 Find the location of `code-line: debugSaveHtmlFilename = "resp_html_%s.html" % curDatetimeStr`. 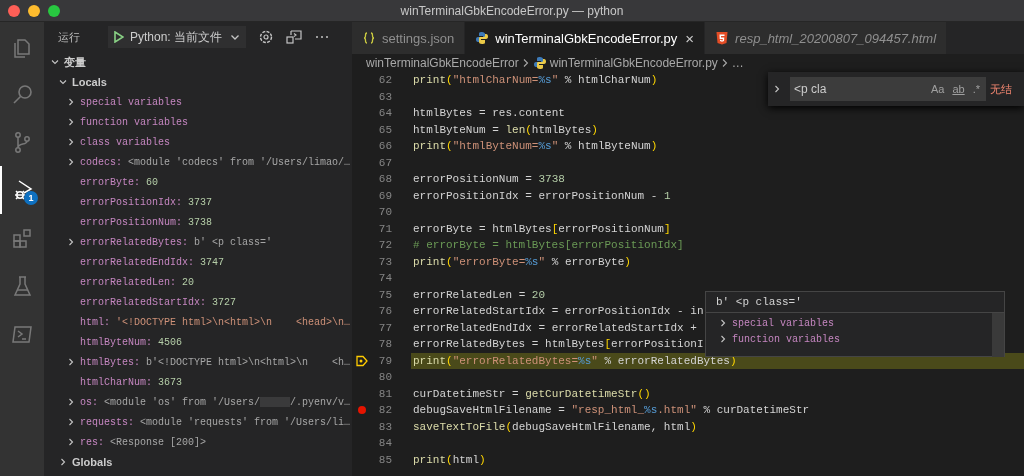

code-line: debugSaveHtmlFilename = "resp_html_%s.html" % curDatetimeStr is located at coordinates (611, 410).